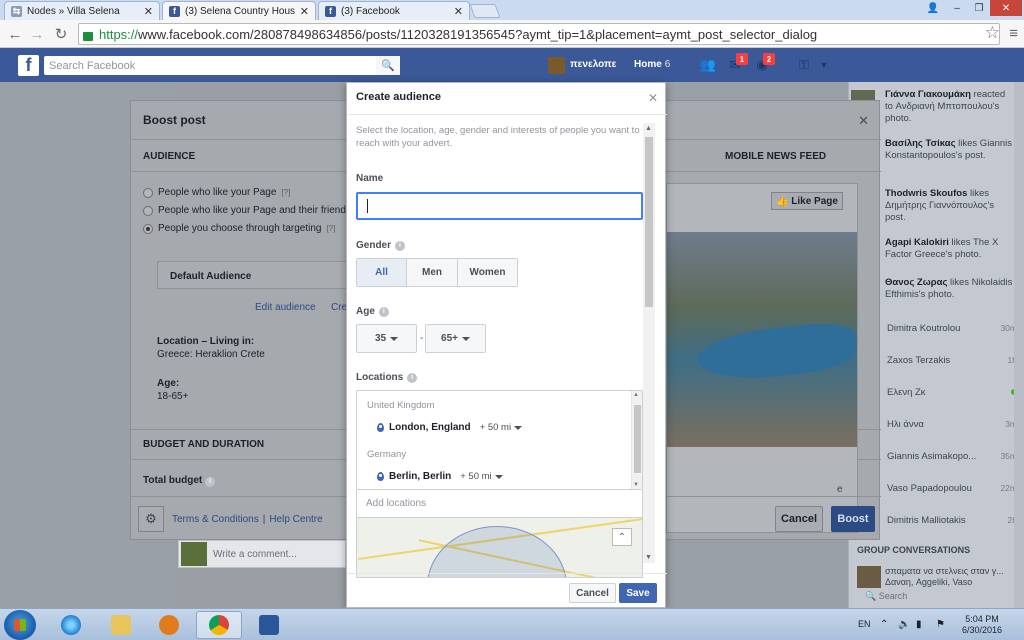  I want to click on close-window-button: ✕, so click(1006, 8).